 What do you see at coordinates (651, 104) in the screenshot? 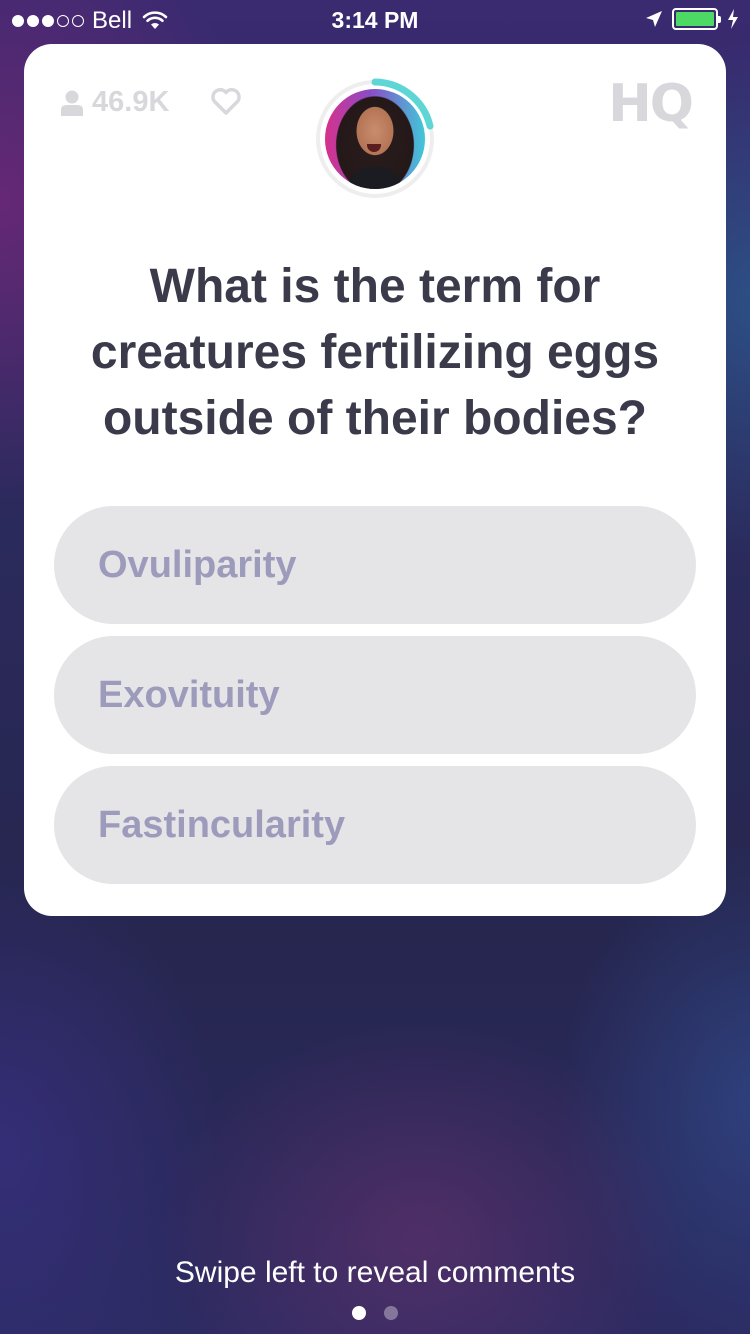
I see `hq-logo: HQ` at bounding box center [651, 104].